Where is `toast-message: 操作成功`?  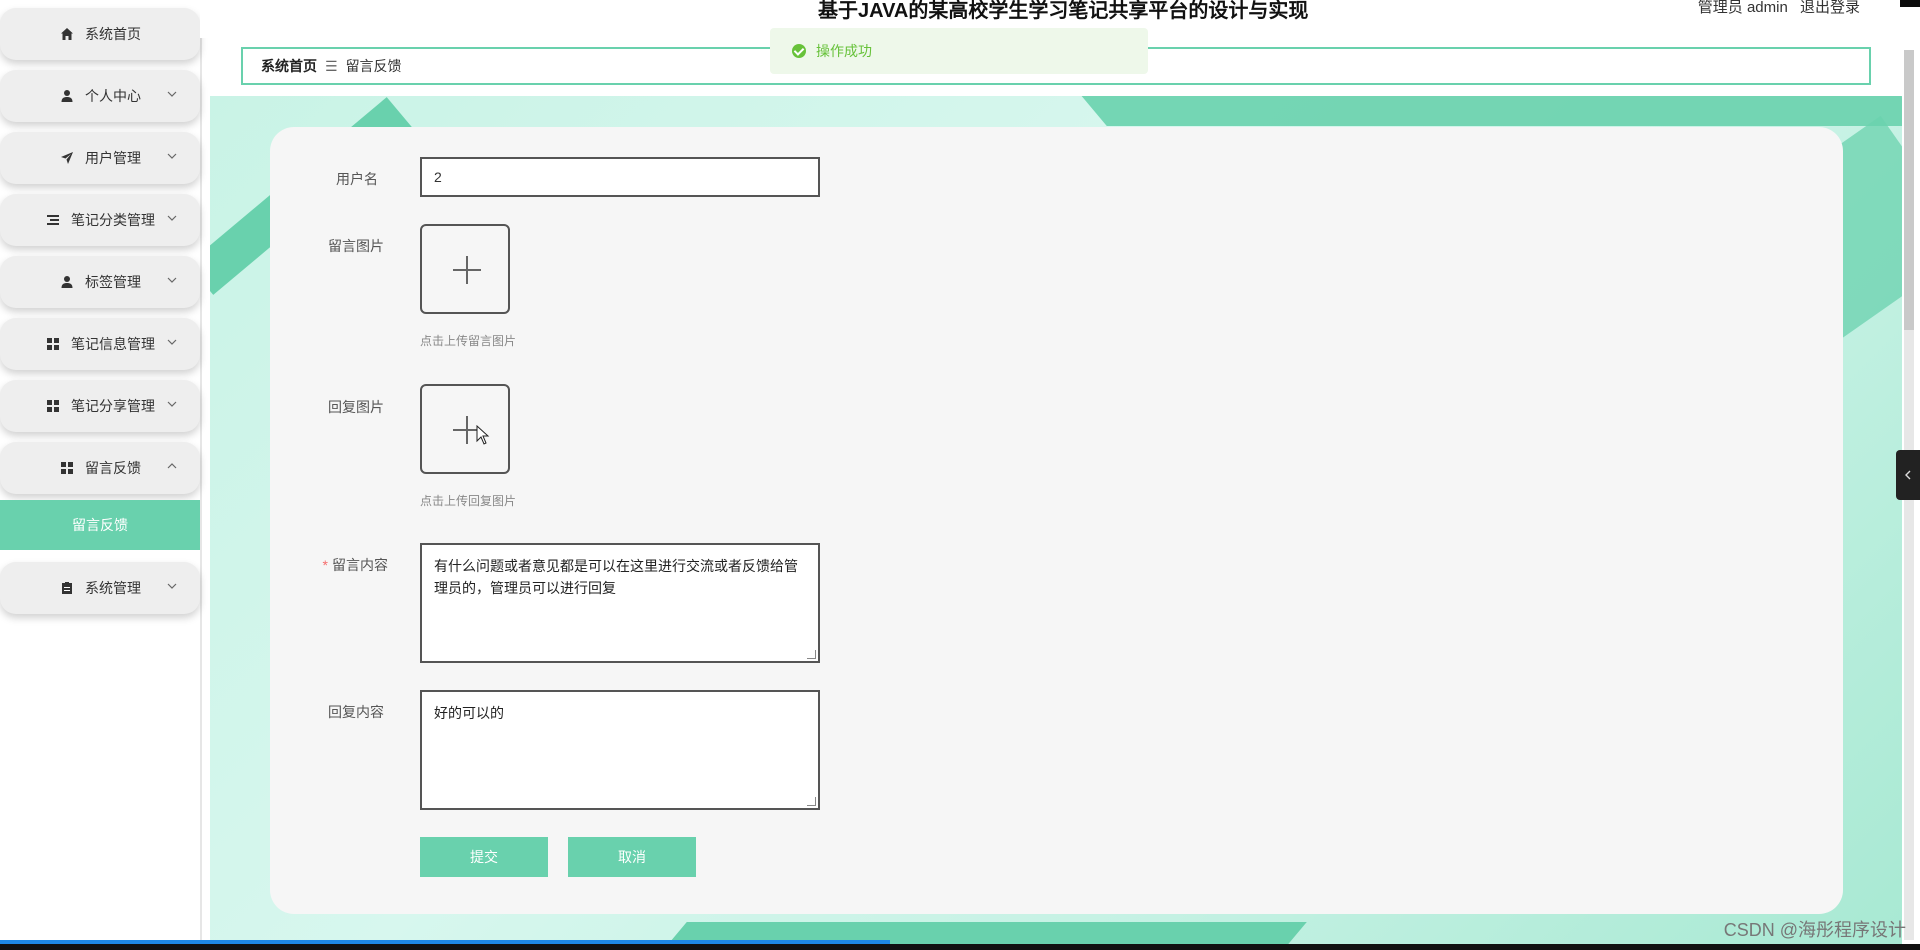
toast-message: 操作成功 is located at coordinates (844, 51).